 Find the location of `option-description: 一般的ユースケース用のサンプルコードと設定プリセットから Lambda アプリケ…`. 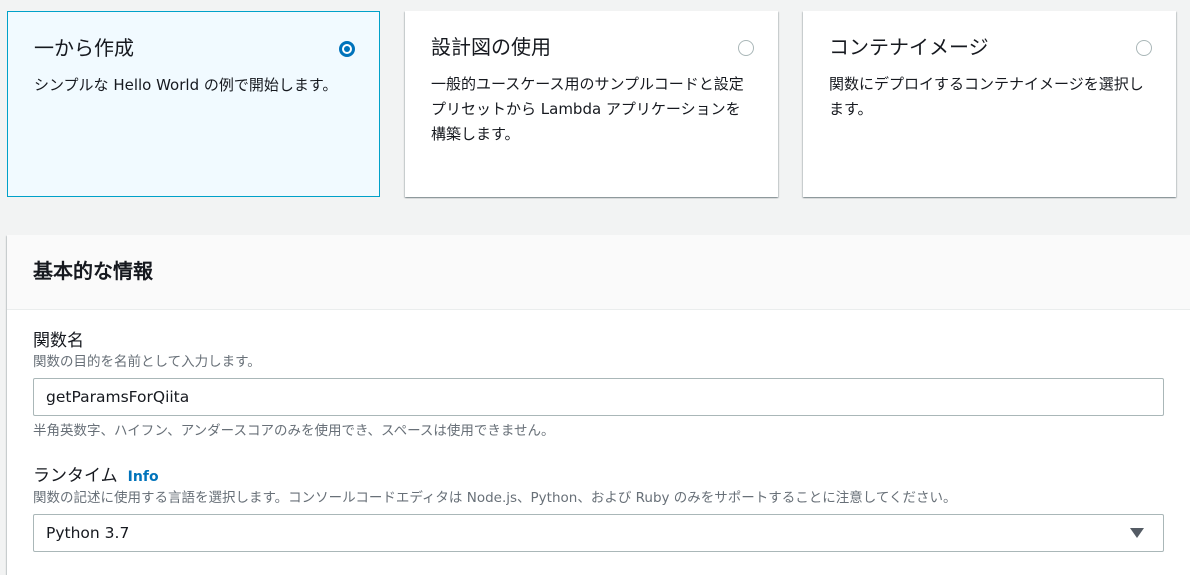

option-description: 一般的ユースケース用のサンプルコードと設定プリセットから Lambda アプリケ… is located at coordinates (587, 109).